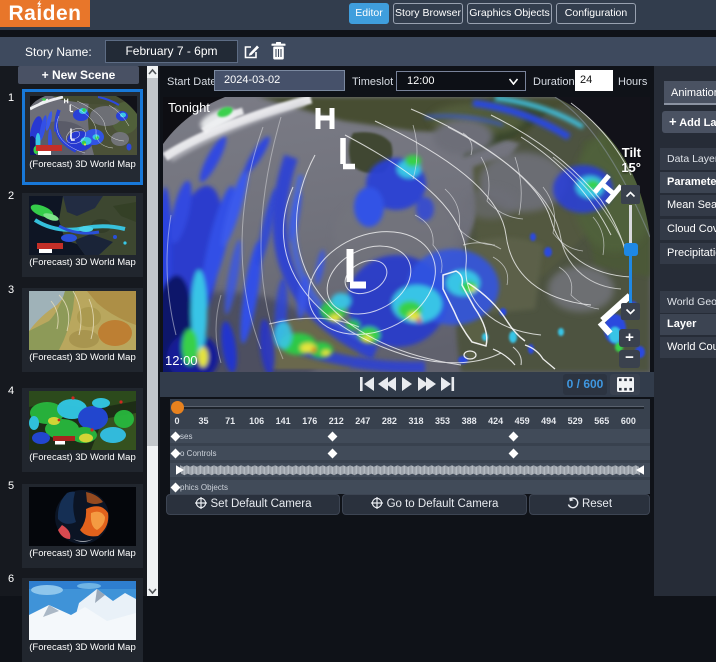 The image size is (716, 662). Describe the element at coordinates (181, 360) in the screenshot. I see `svg-text: 12:00` at that location.